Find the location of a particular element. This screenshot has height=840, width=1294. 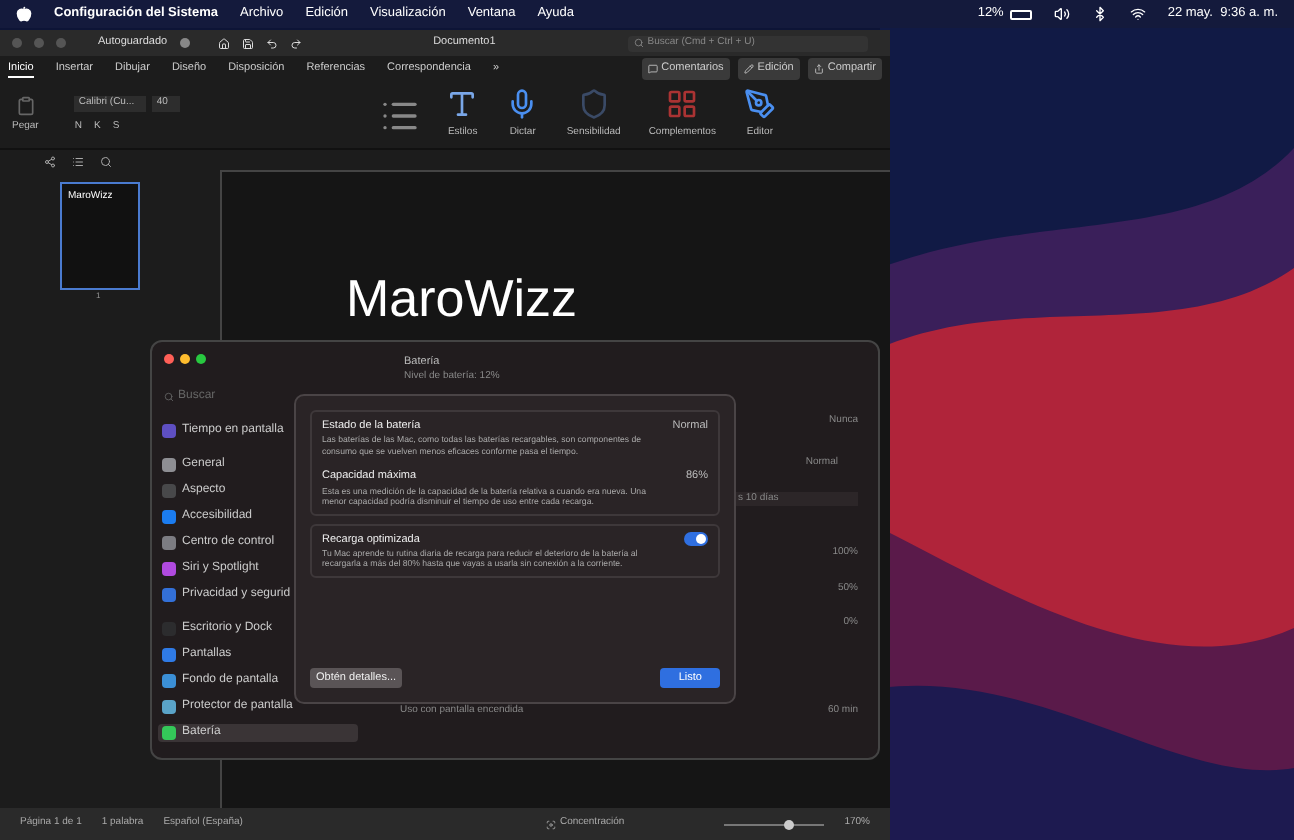

share-icon is located at coordinates (818, 69).